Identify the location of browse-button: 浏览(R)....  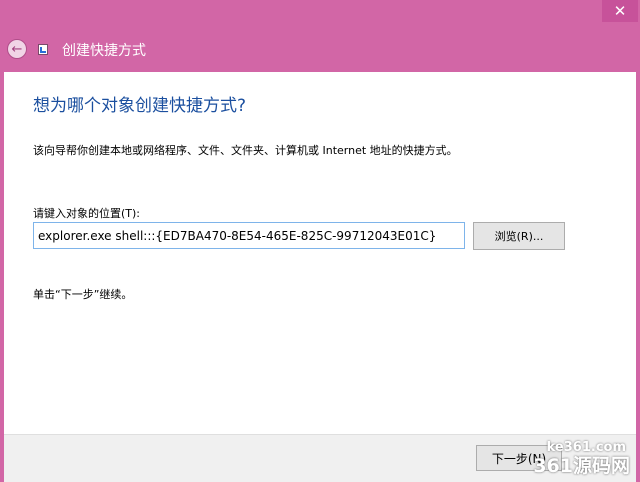
(519, 236).